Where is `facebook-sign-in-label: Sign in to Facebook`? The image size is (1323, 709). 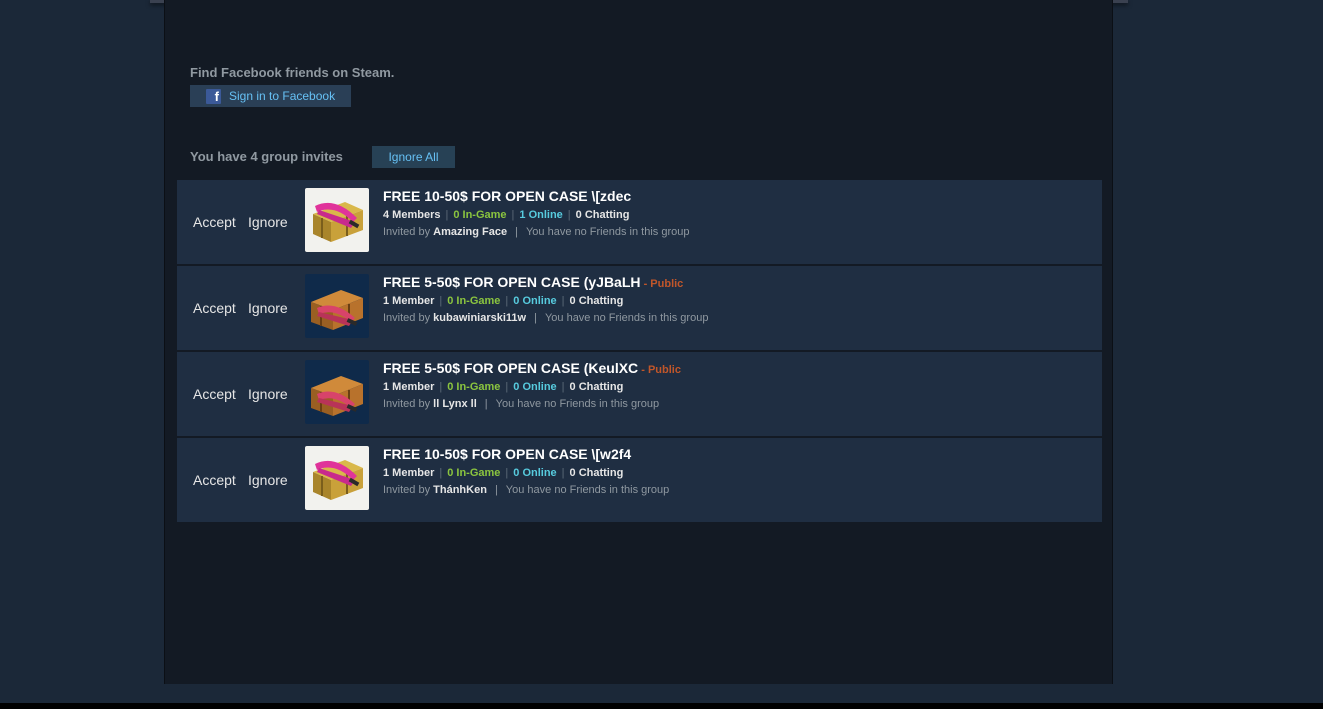
facebook-sign-in-label: Sign in to Facebook is located at coordinates (282, 96).